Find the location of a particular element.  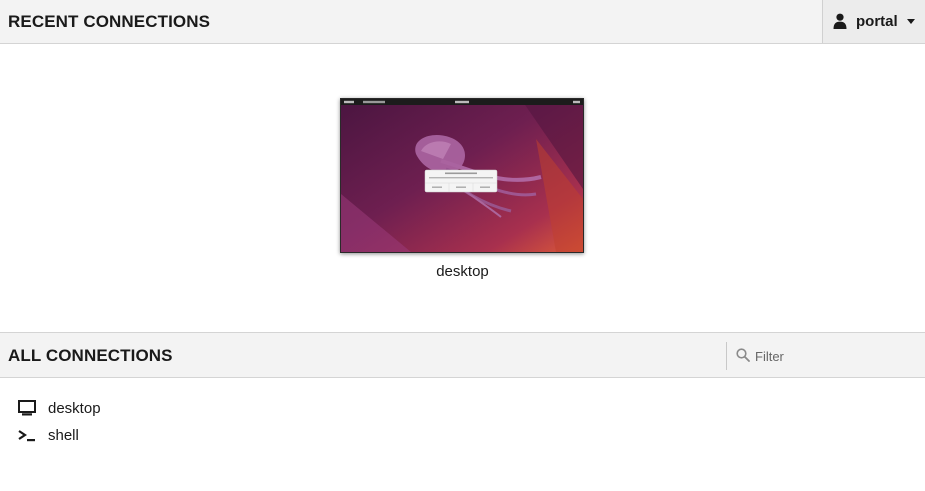

filter-box is located at coordinates (825, 356).